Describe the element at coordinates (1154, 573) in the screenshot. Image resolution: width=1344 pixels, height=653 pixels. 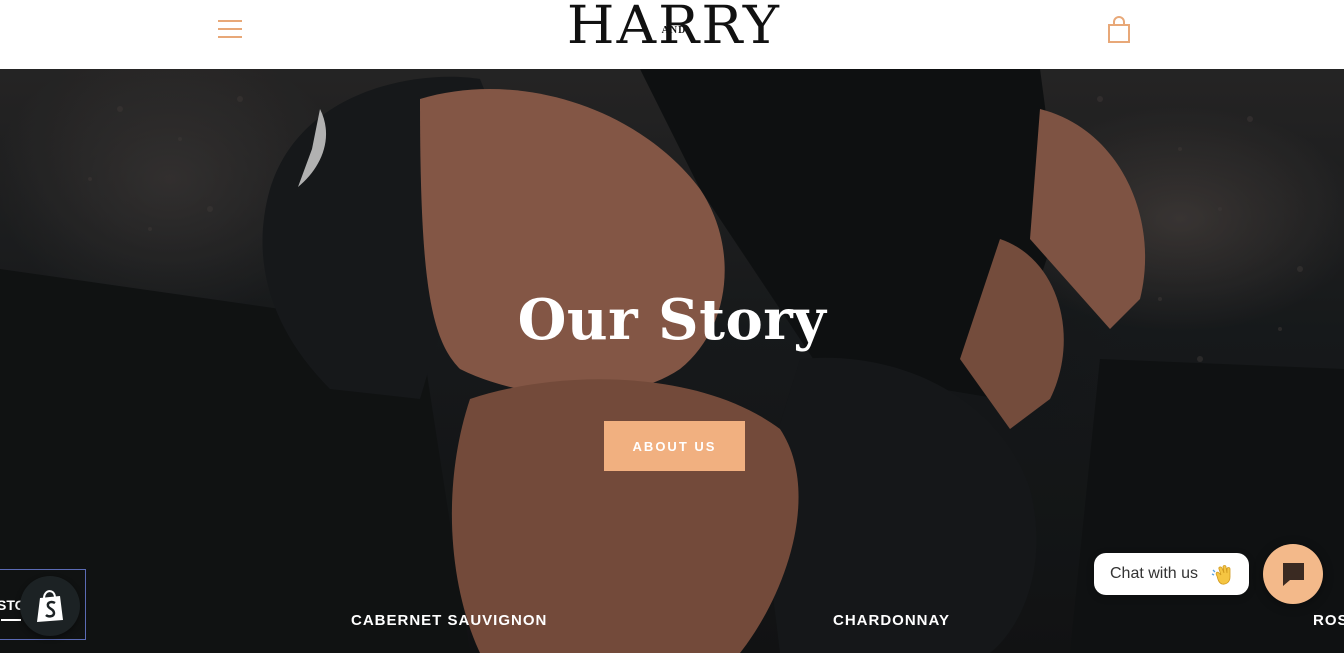
I see `chat-bubble-text: Chat with us` at that location.